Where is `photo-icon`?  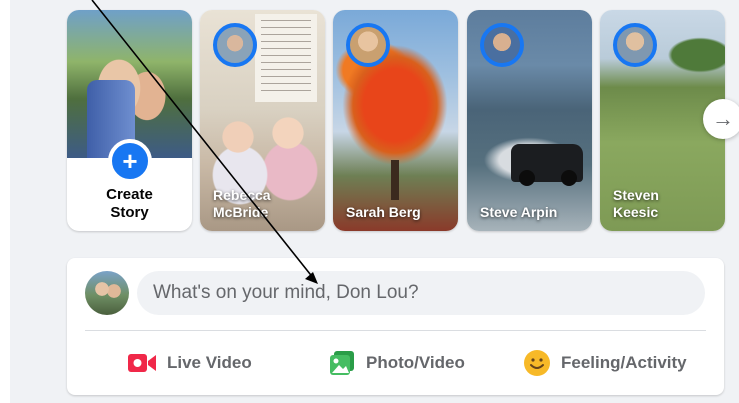
photo-icon is located at coordinates (342, 363).